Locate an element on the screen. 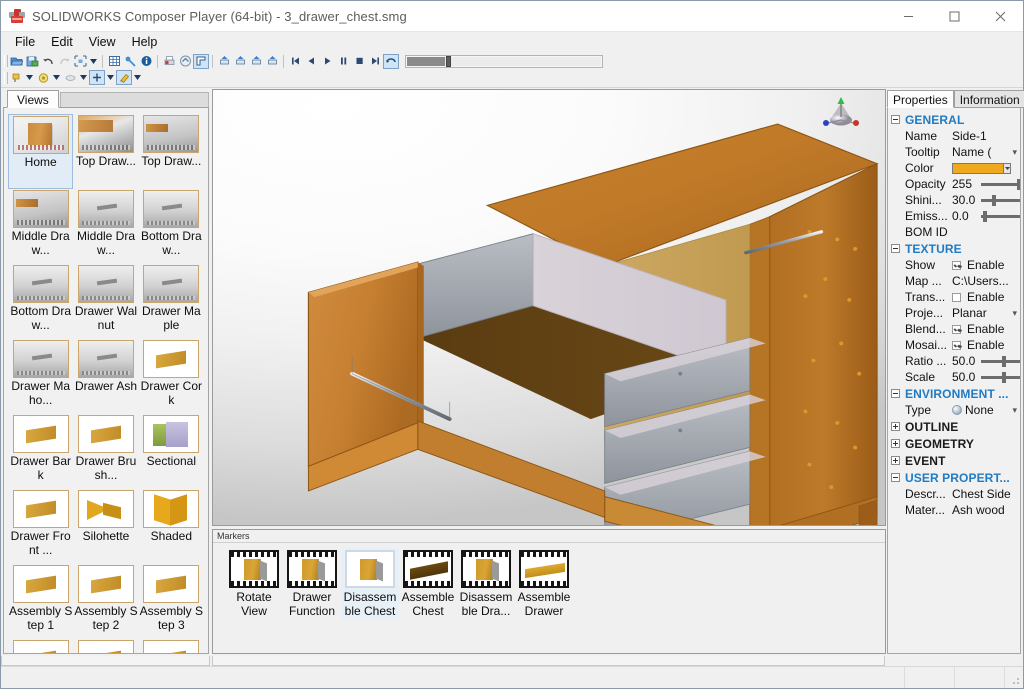 The width and height of the screenshot is (1024, 689). view-item: Drawer Ash is located at coordinates (105, 376).